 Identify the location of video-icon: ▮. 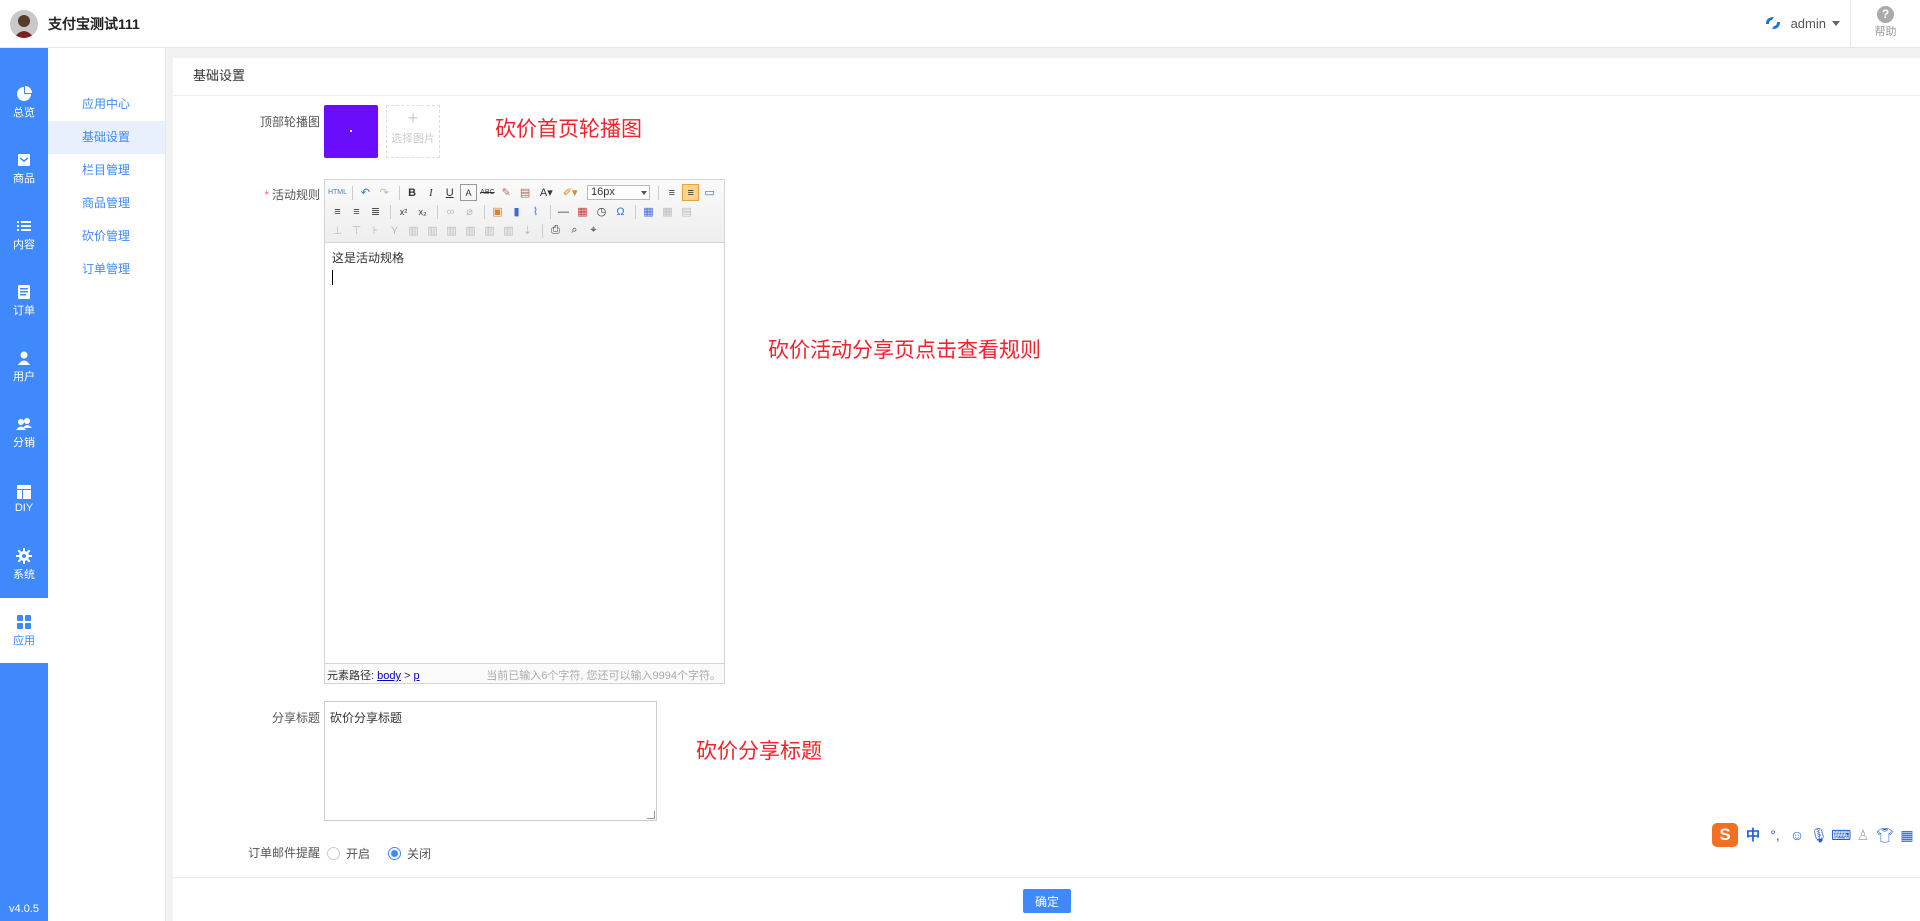
(516, 211).